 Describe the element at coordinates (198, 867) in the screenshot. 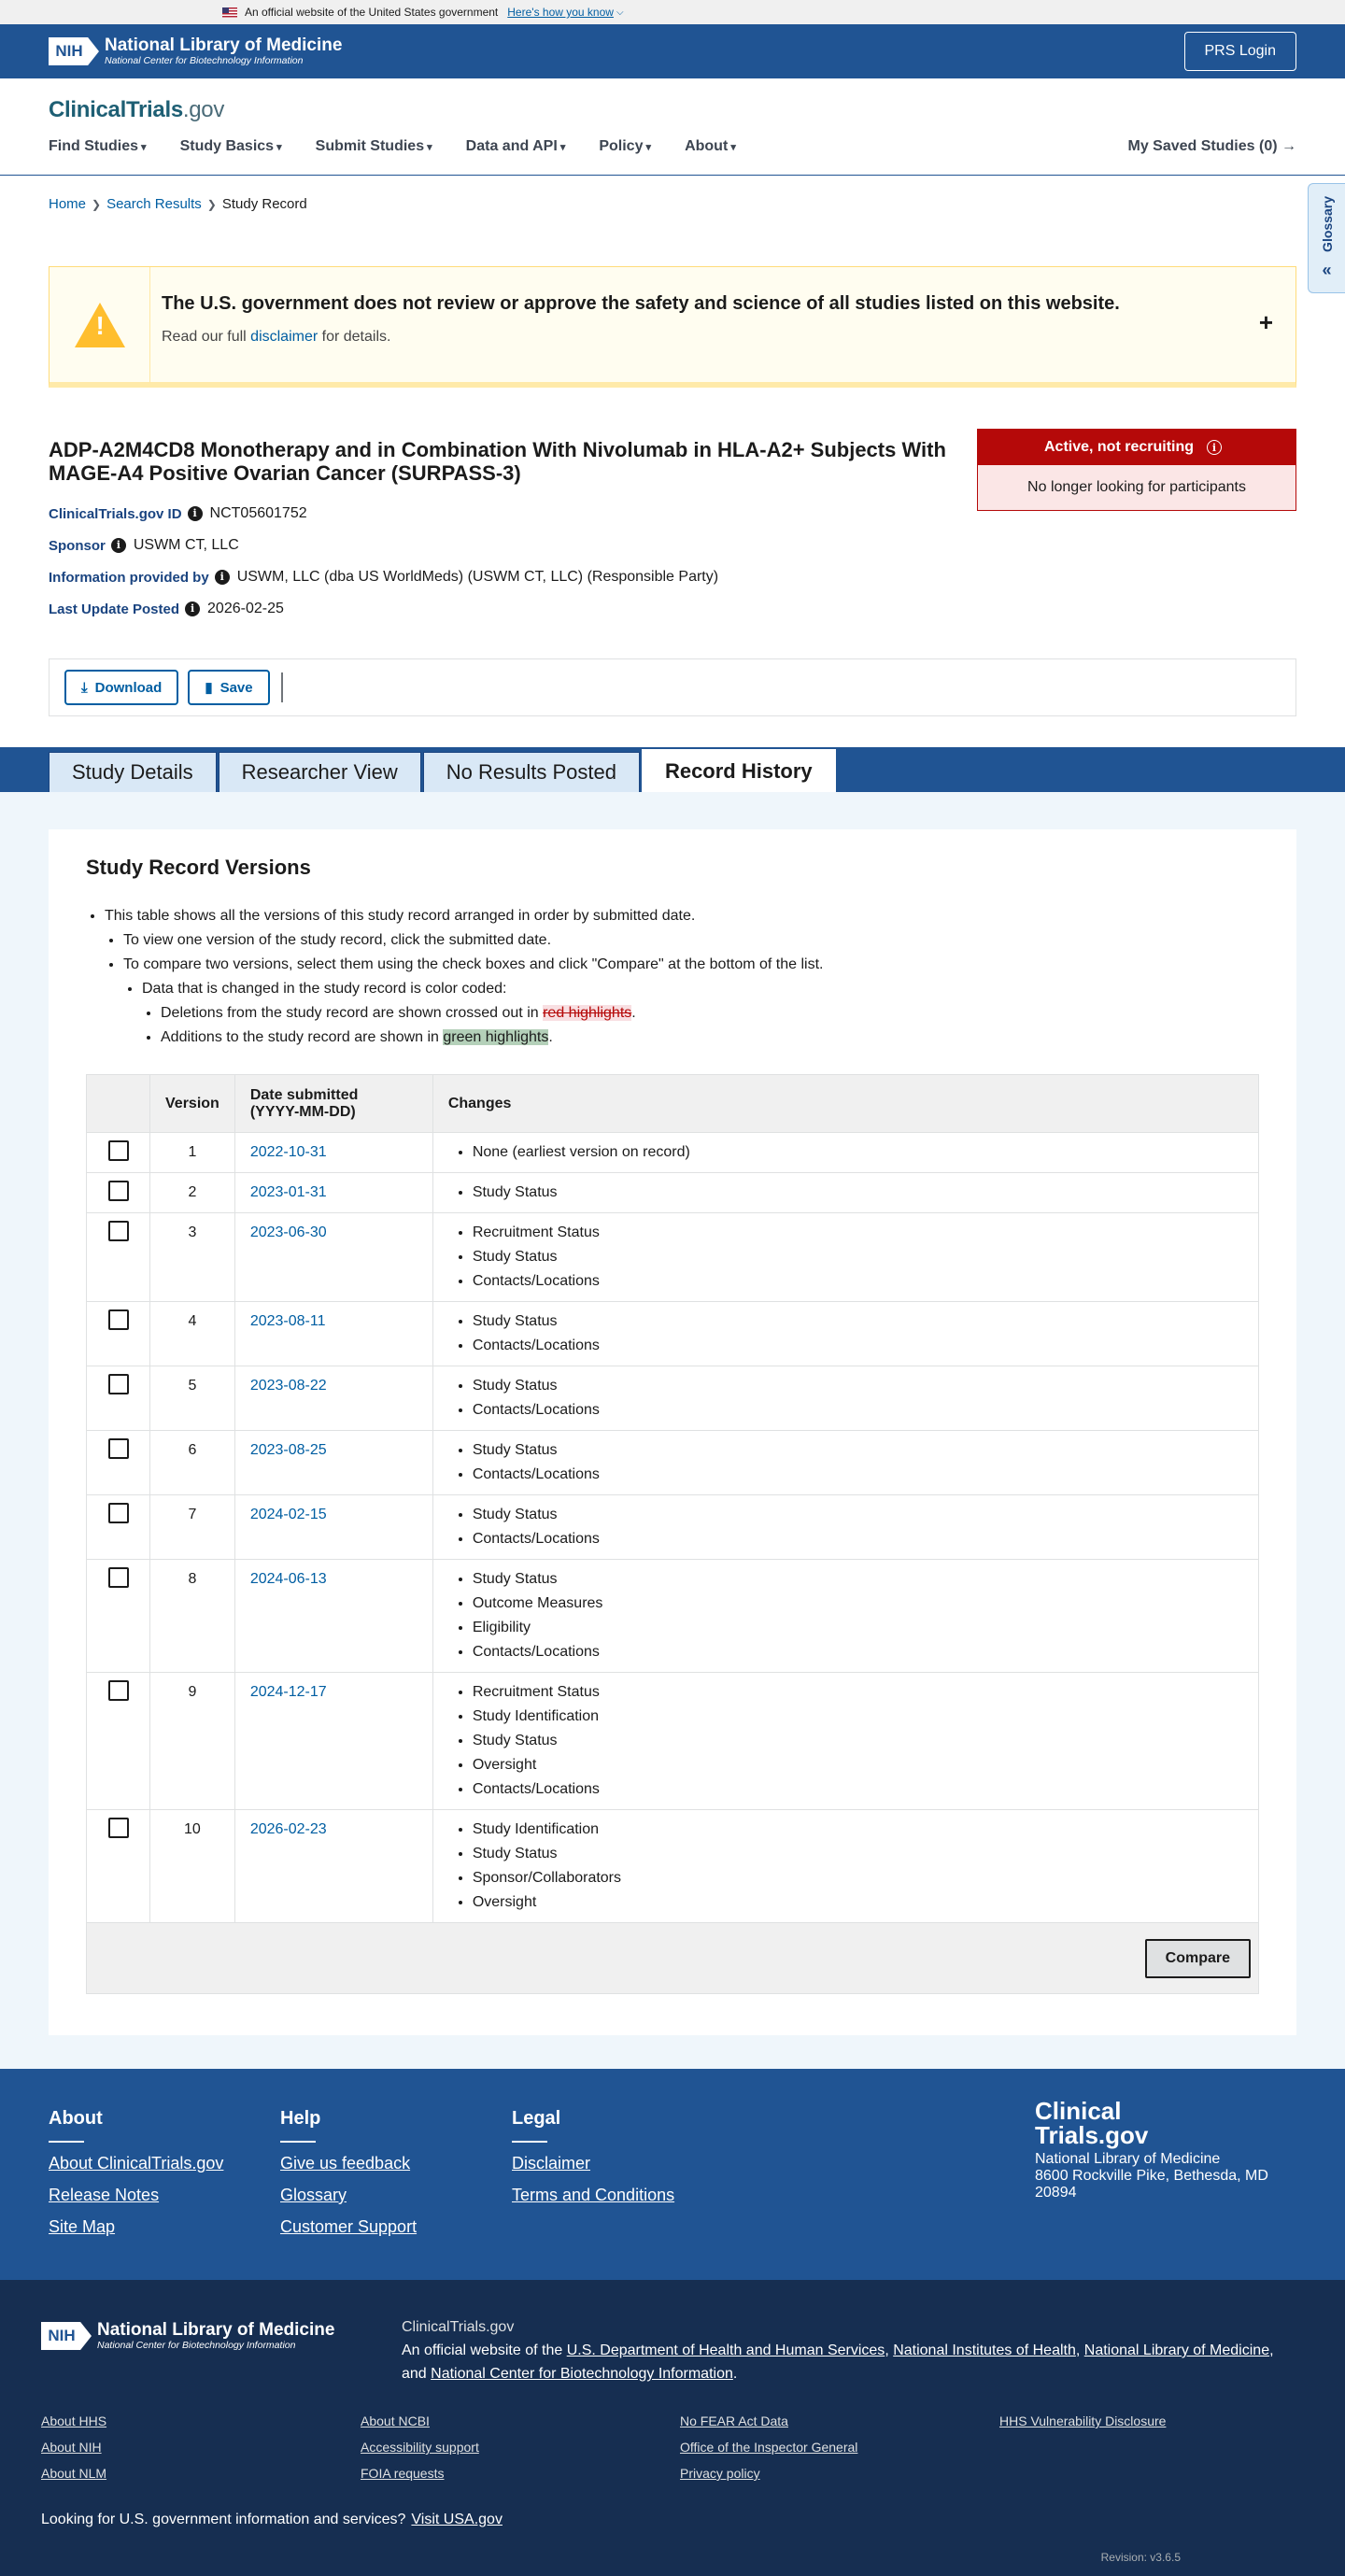

I see `section-heading: Study Record Versions` at that location.